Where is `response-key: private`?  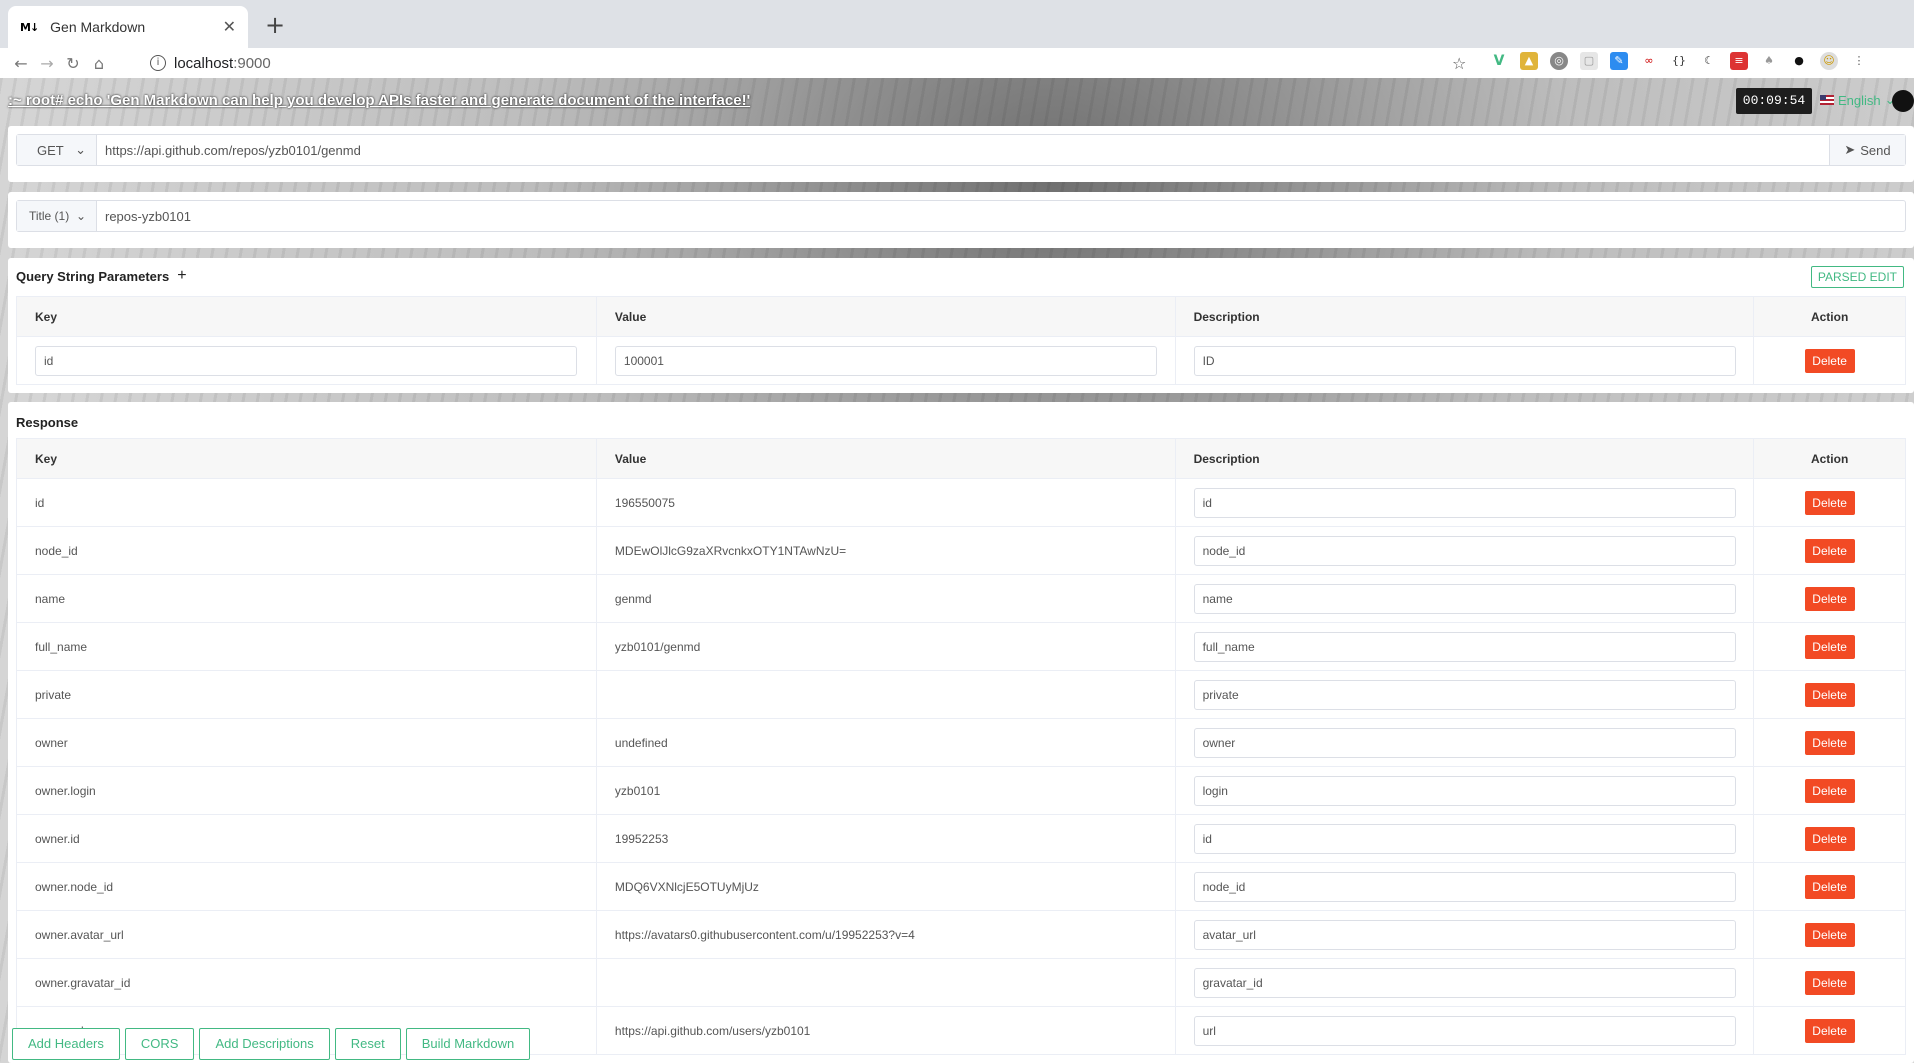 response-key: private is located at coordinates (306, 694).